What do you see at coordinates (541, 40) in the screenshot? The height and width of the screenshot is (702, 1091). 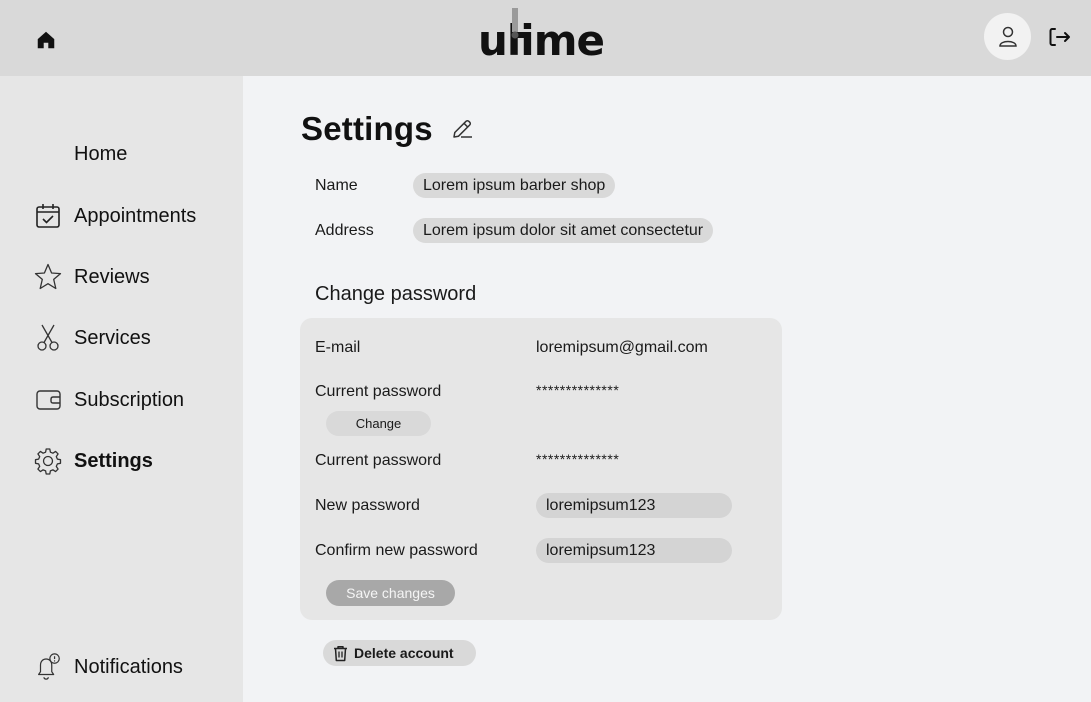 I see `logo-text: ulime` at bounding box center [541, 40].